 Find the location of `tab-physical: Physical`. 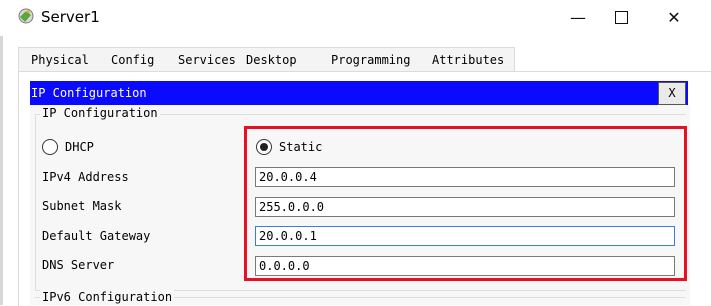

tab-physical: Physical is located at coordinates (60, 59).